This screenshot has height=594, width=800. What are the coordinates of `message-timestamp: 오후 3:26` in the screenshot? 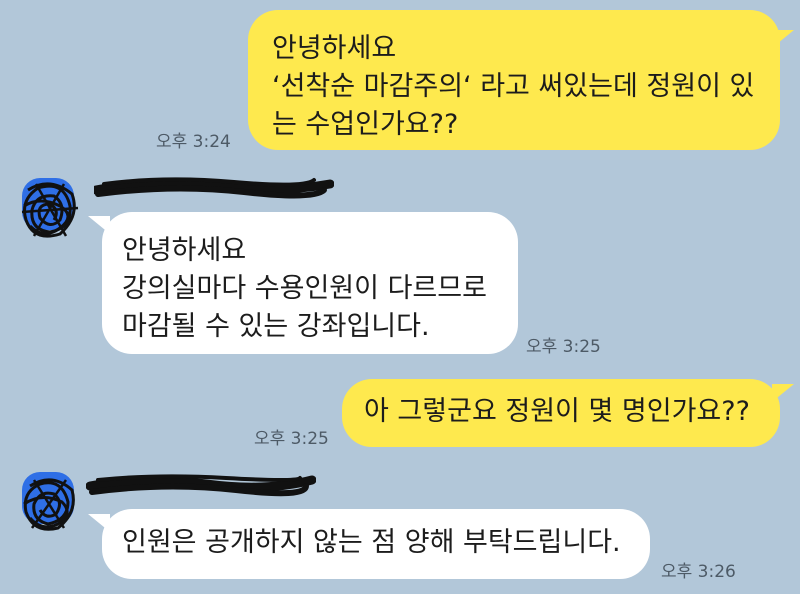 It's located at (698, 572).